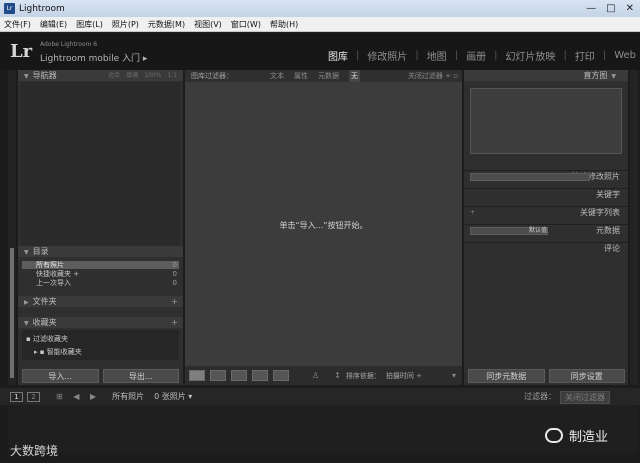 This screenshot has height=463, width=640. I want to click on navigator-header: ▼ 导航器 适合 填满 100% 1:1, so click(100, 75).